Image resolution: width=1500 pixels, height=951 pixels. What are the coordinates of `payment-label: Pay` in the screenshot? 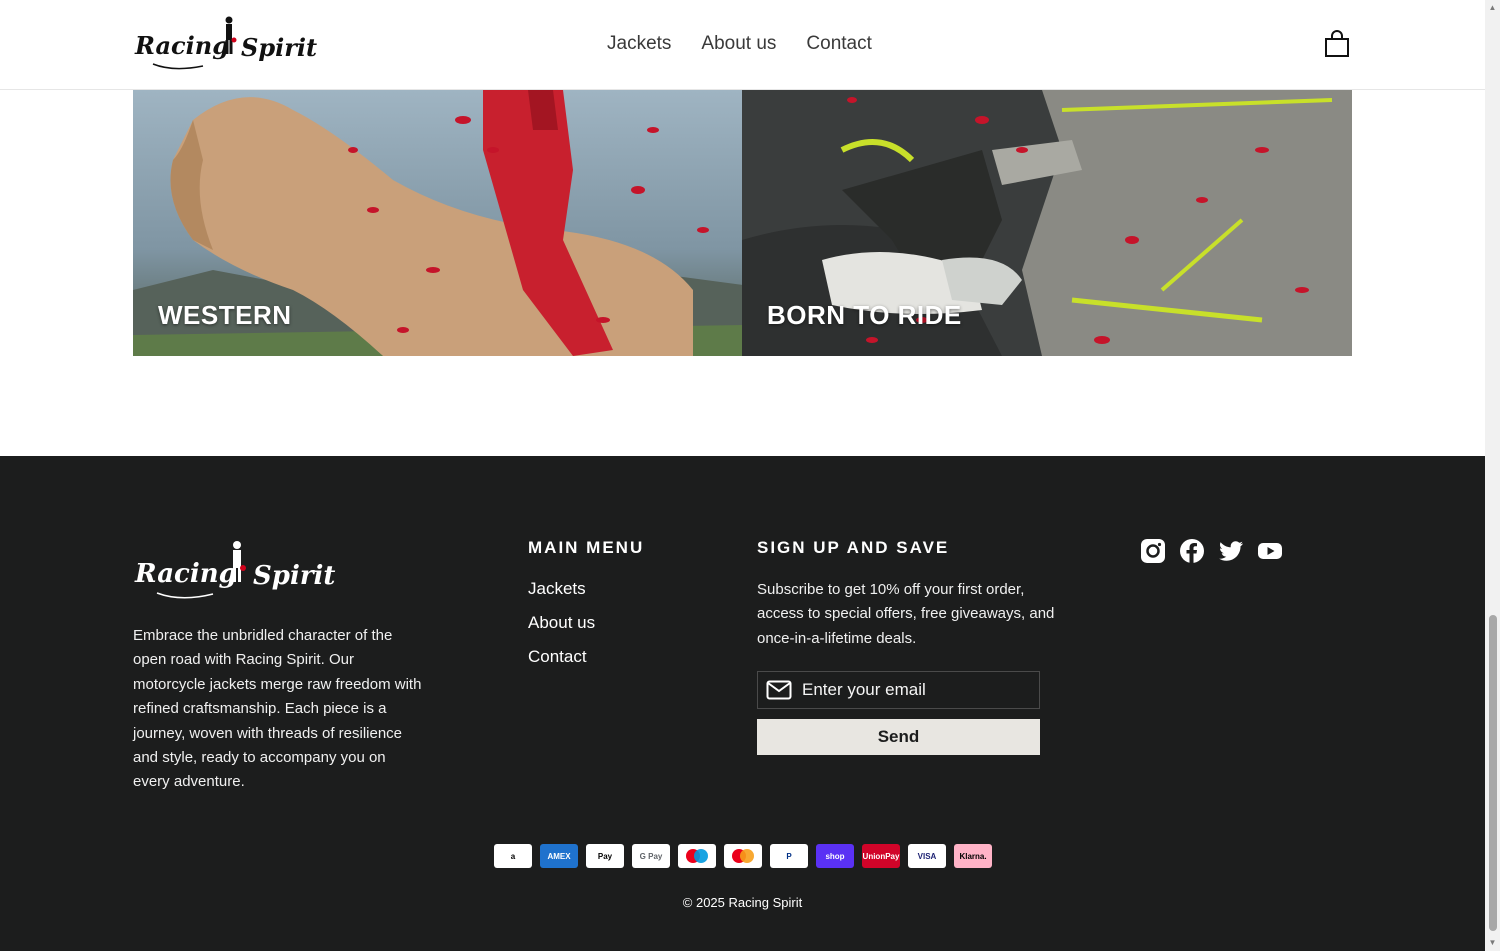 It's located at (605, 856).